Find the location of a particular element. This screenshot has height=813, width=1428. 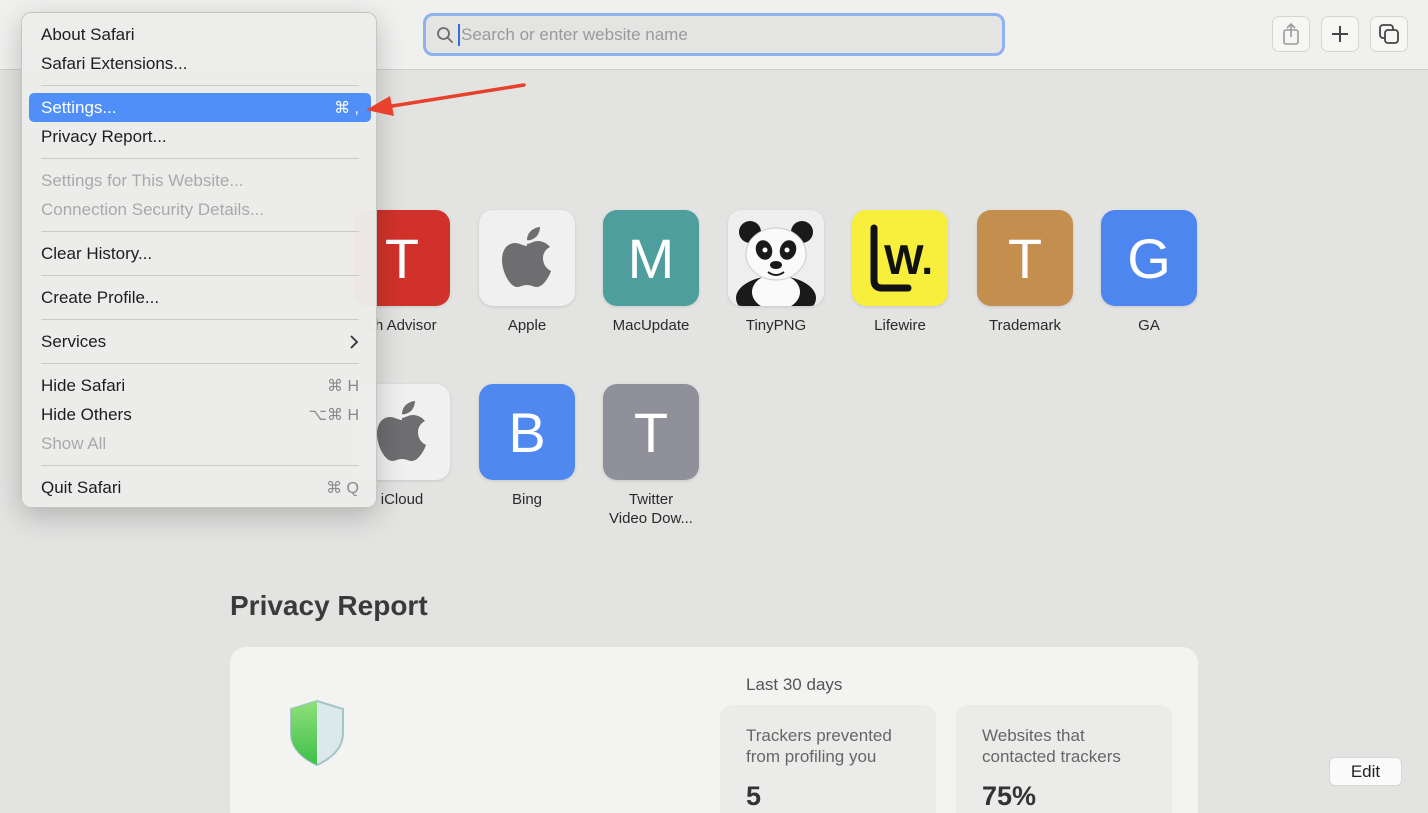

menu-item-hide-others: Hide Others ⌥⌘ H is located at coordinates (200, 414).